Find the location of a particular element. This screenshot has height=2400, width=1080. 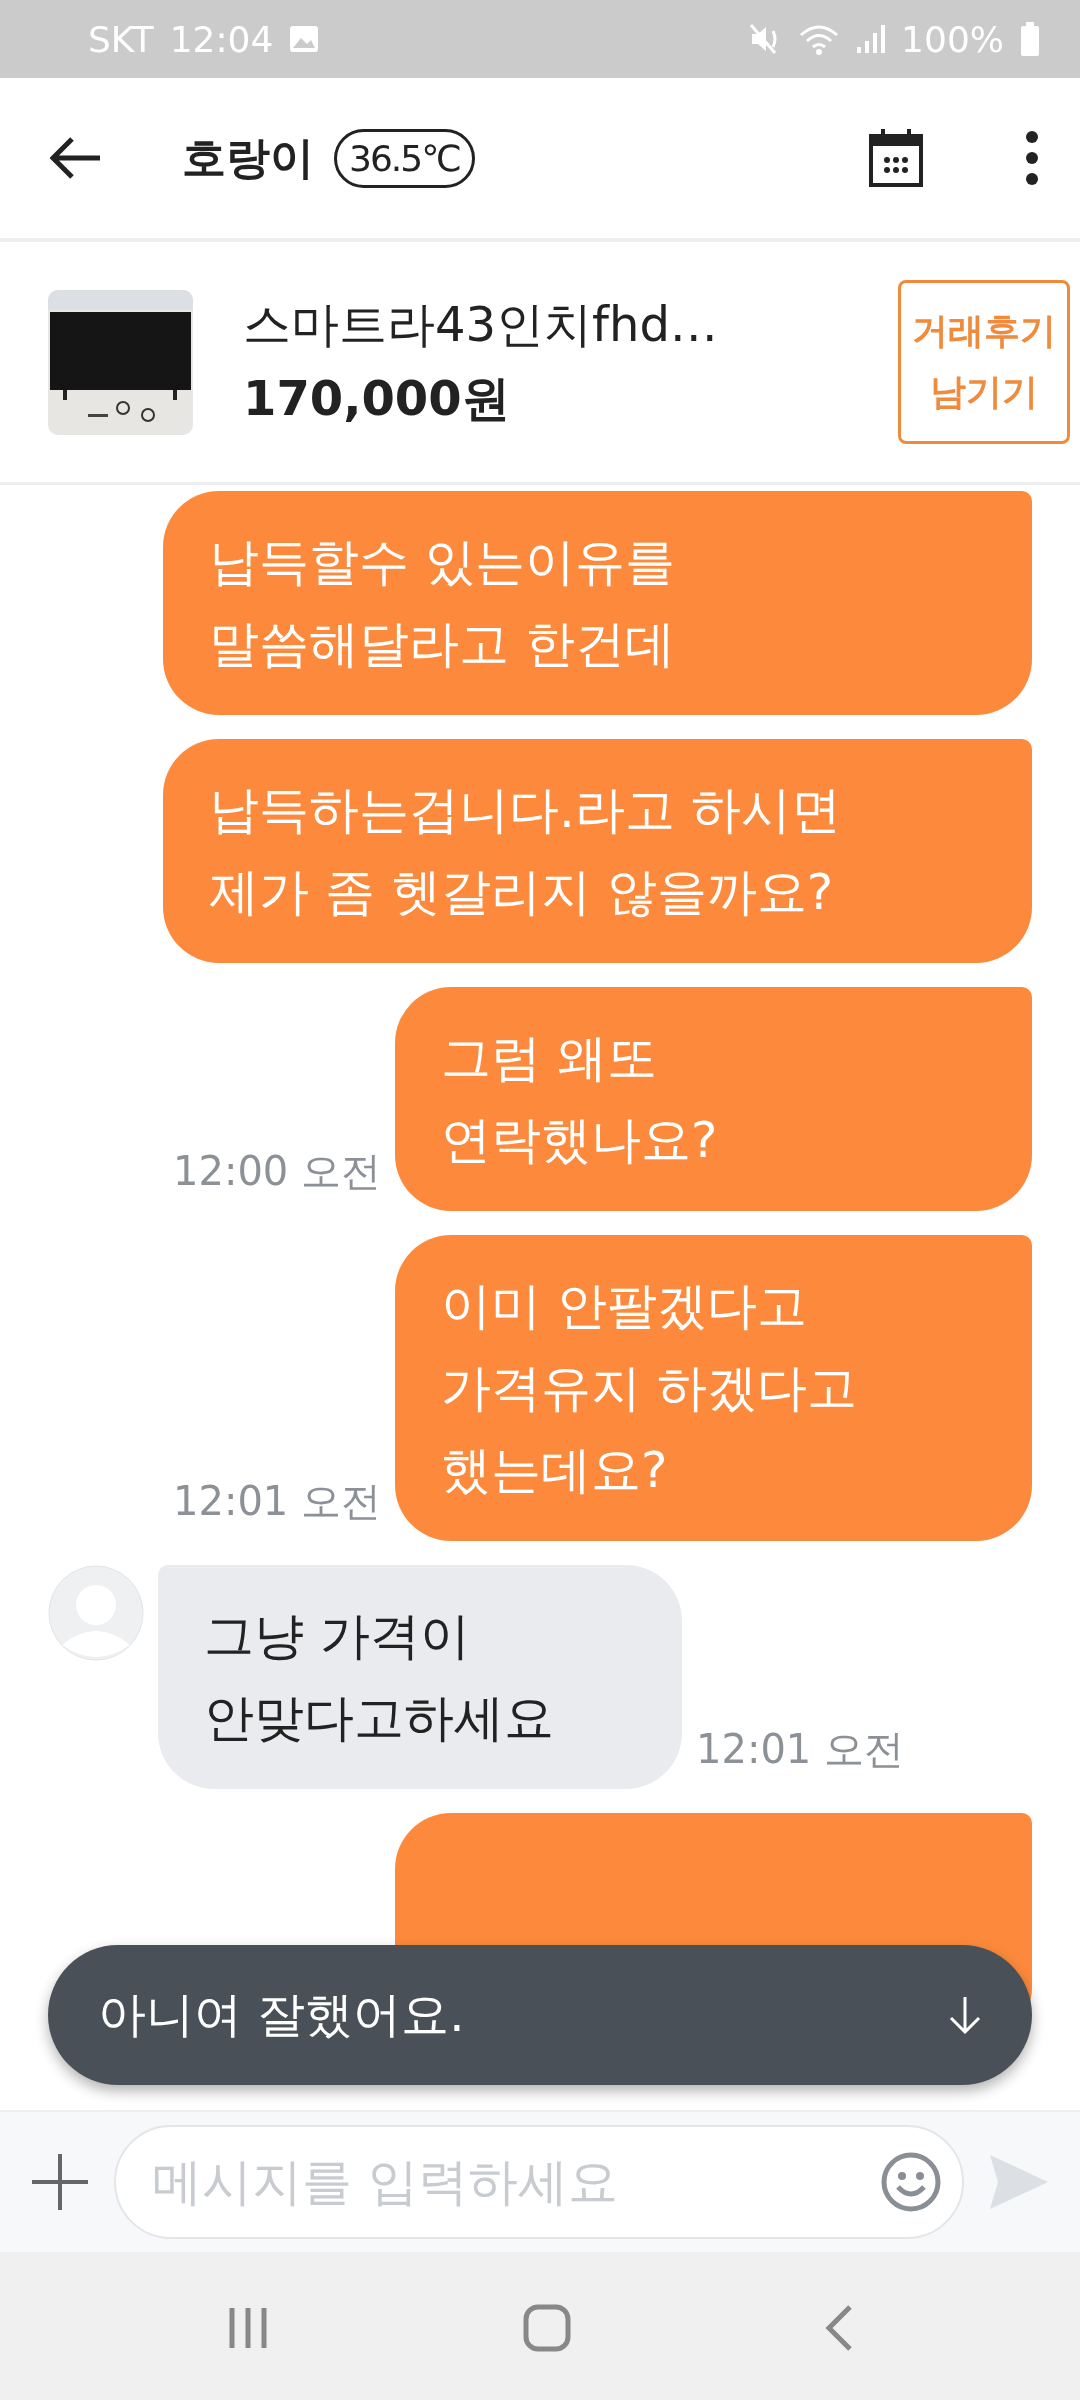

message-bubble: 이미 안팔겠다고 가격유지 하겠다고 했는데요? is located at coordinates (713, 1388).